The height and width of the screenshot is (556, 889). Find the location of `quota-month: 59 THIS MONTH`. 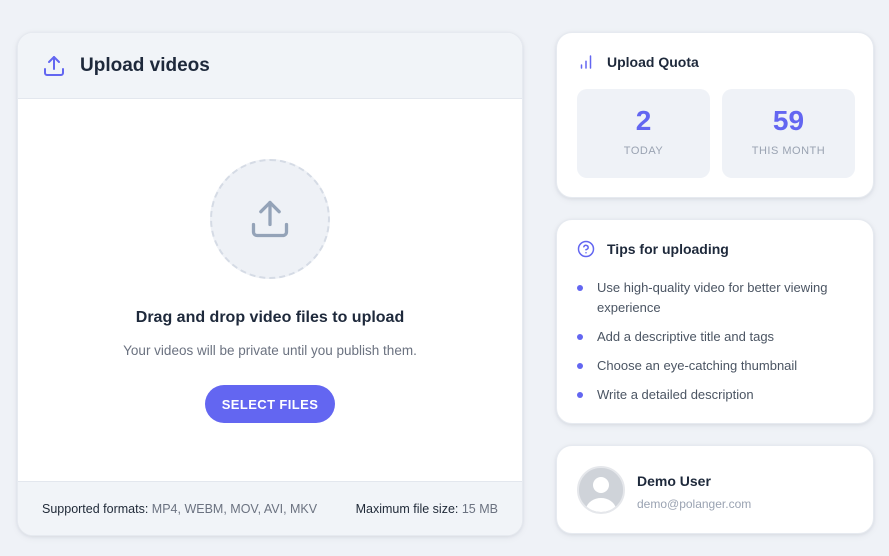

quota-month: 59 THIS MONTH is located at coordinates (788, 133).